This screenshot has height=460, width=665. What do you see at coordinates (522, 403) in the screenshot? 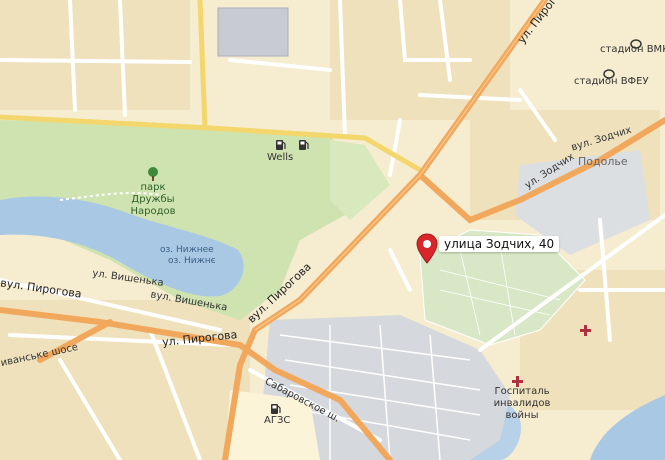
I see `hospital-label: Госпиталь инвалидов войны` at bounding box center [522, 403].